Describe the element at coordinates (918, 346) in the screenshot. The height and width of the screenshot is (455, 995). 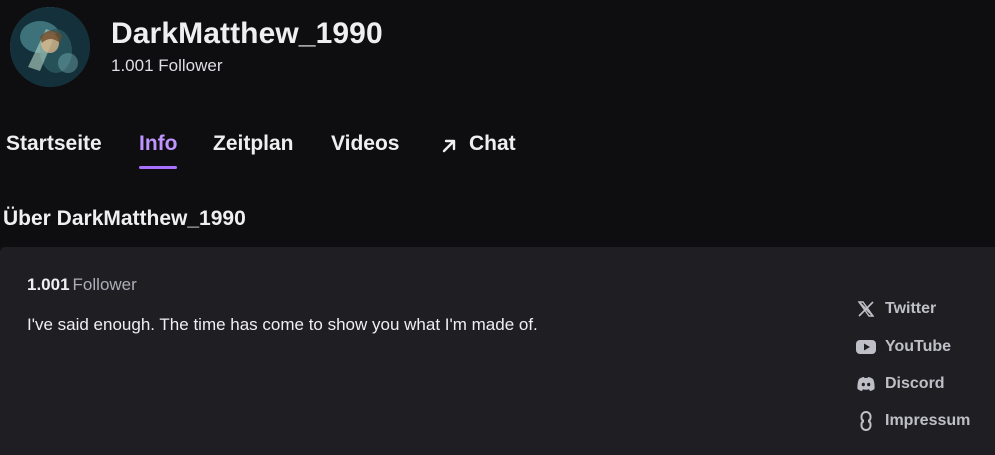
I see `social-link-label: YouTube` at that location.